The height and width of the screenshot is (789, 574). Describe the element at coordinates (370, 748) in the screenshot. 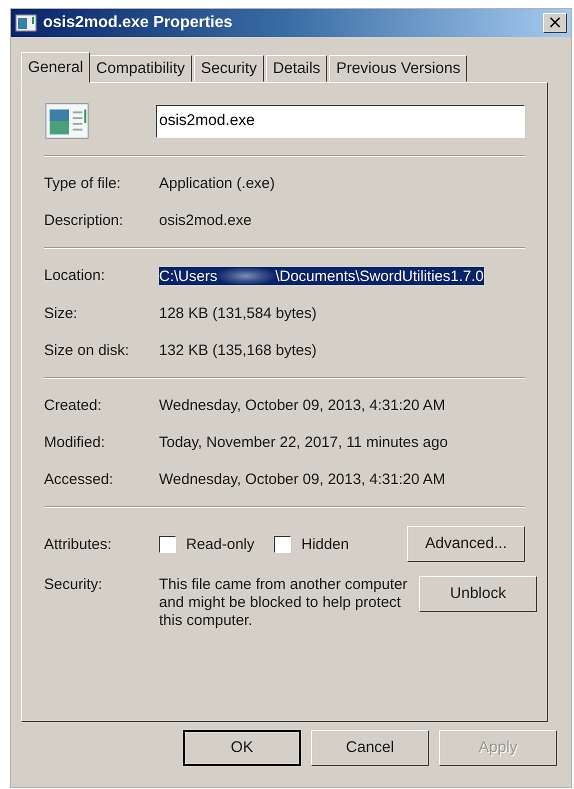

I see `dialog-button: Cancel` at that location.